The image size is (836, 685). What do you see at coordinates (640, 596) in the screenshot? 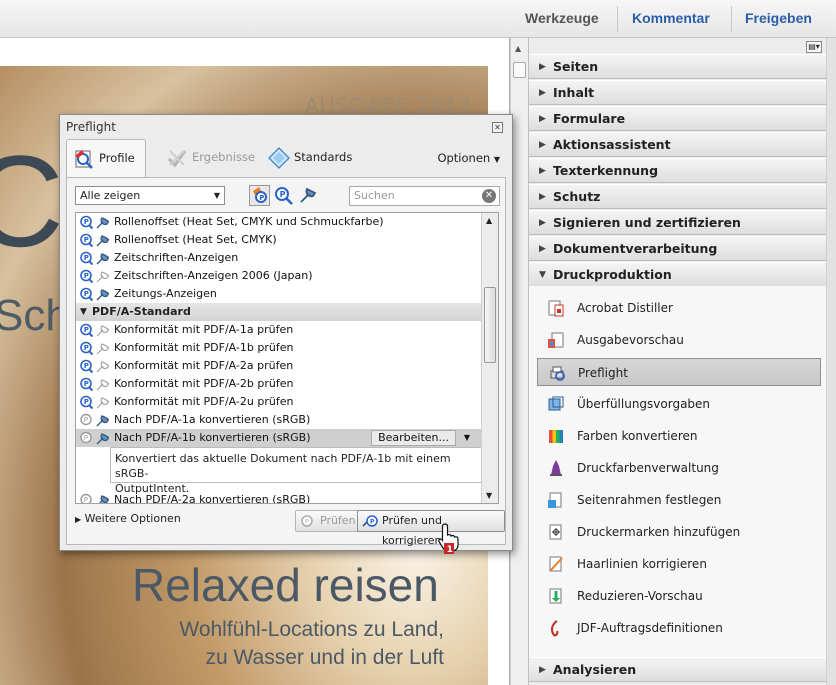
I see `tool-label: Reduzieren-Vorschau` at bounding box center [640, 596].